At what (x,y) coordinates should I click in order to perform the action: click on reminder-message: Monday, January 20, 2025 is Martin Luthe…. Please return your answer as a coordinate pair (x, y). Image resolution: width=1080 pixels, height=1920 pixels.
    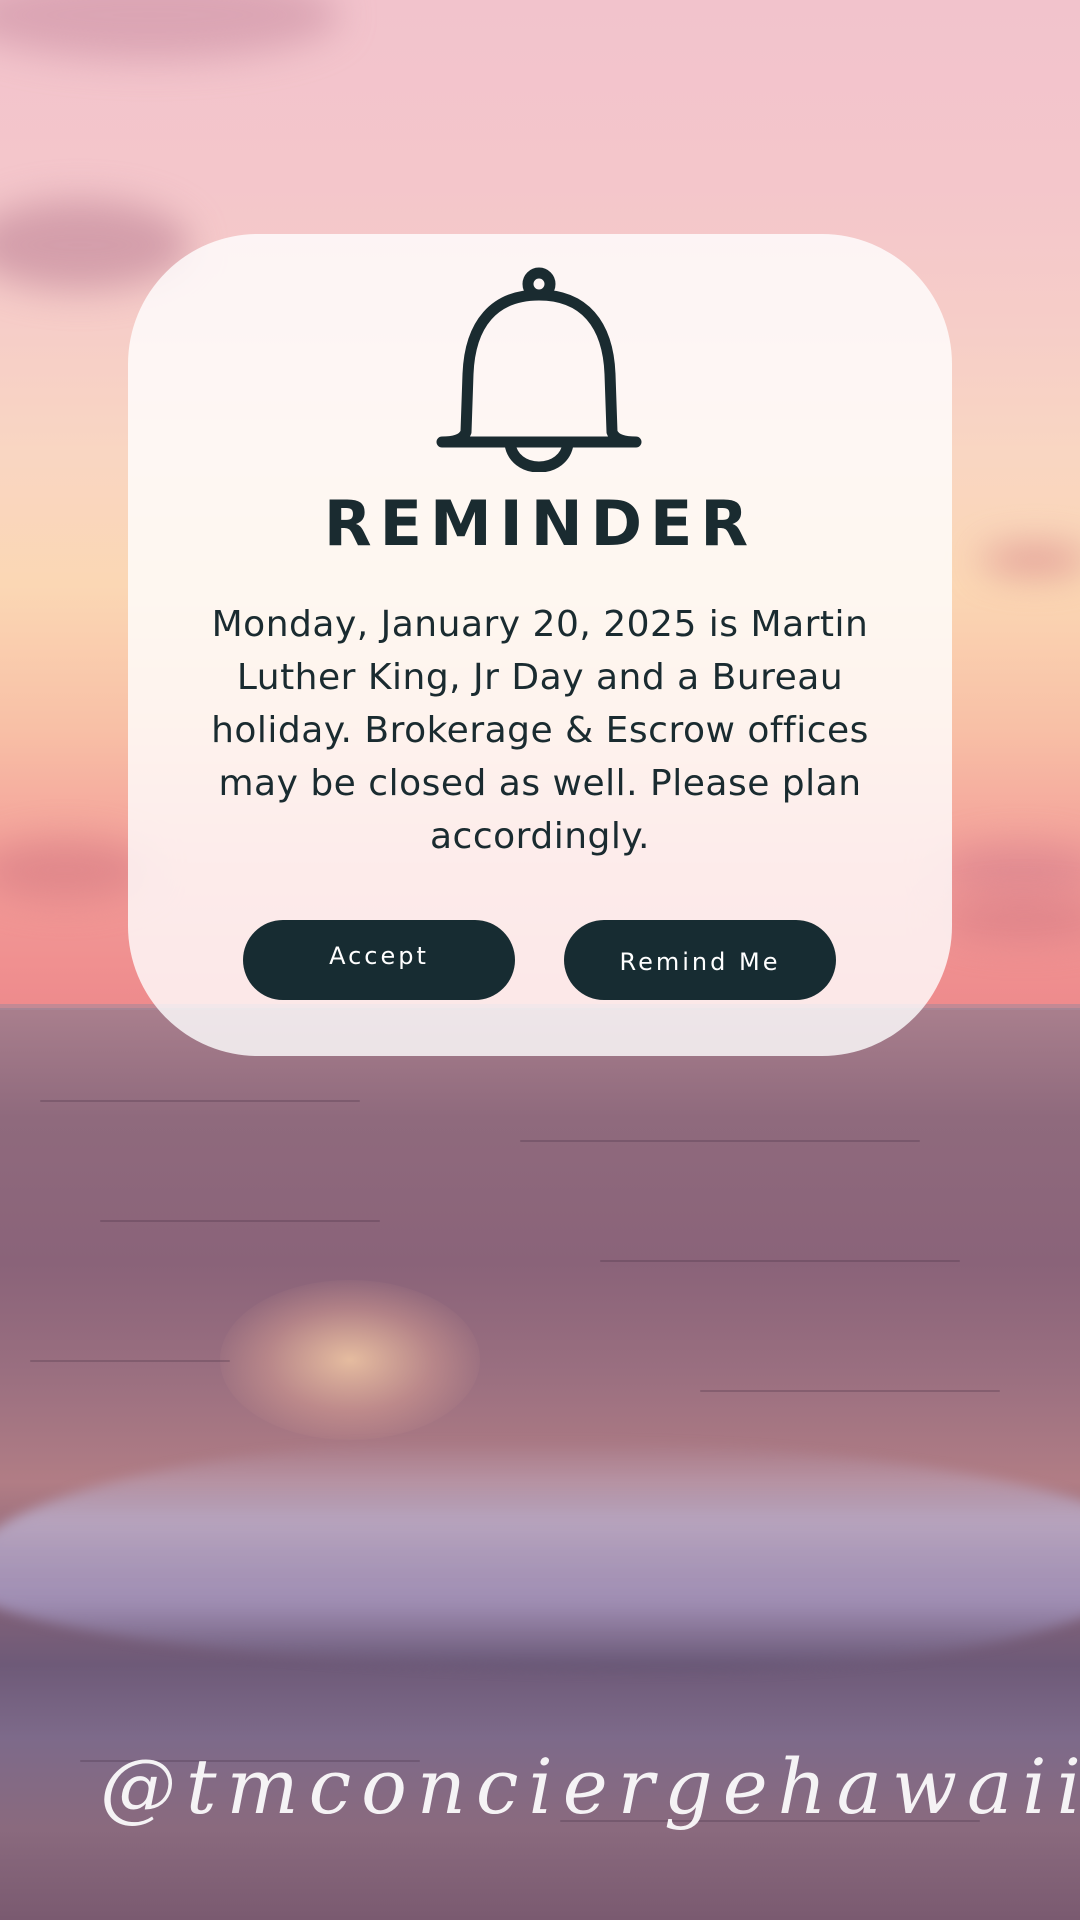
    Looking at the image, I should click on (540, 730).